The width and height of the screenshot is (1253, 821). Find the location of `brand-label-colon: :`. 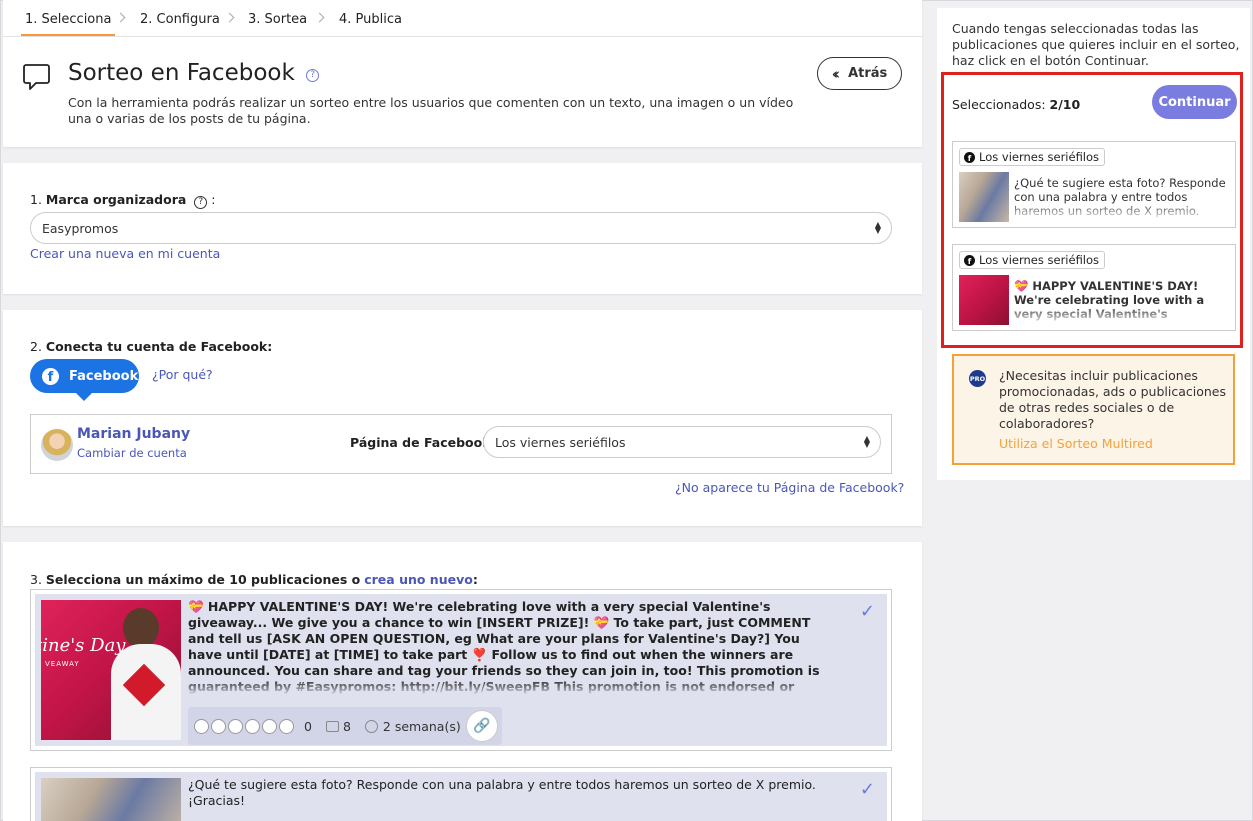

brand-label-colon: : is located at coordinates (213, 199).